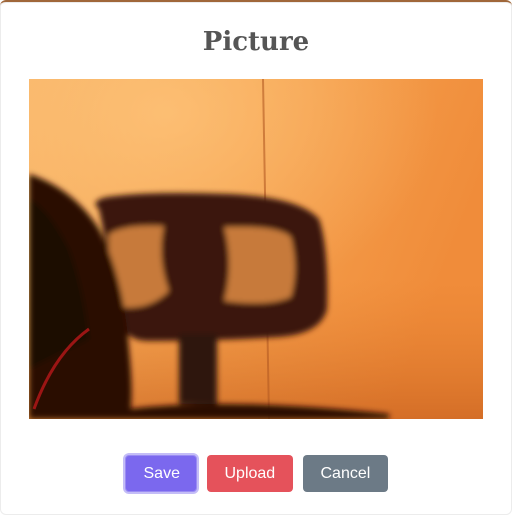  What do you see at coordinates (160, 473) in the screenshot?
I see `save-button: Save` at bounding box center [160, 473].